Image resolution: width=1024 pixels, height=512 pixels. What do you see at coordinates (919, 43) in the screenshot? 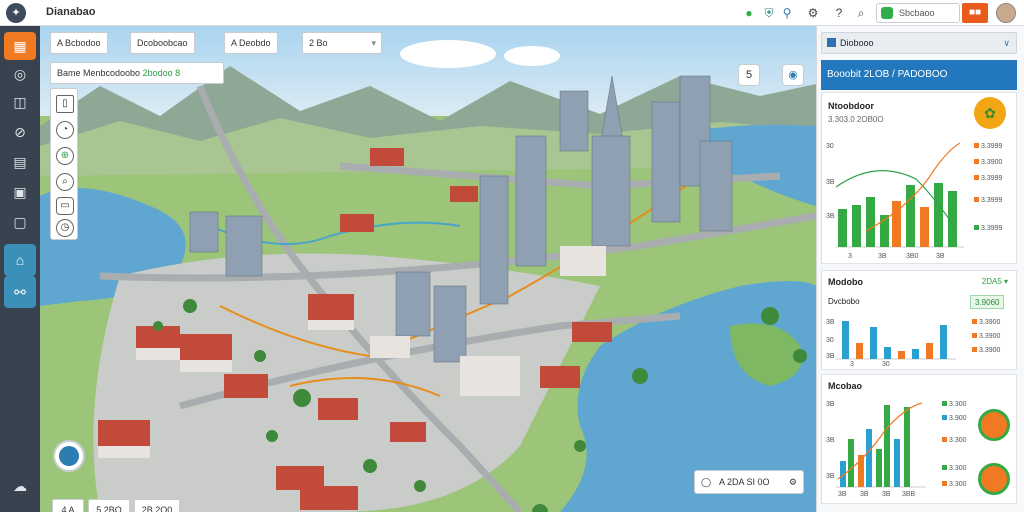
I see `panel-header: Diobooo ∨` at bounding box center [919, 43].